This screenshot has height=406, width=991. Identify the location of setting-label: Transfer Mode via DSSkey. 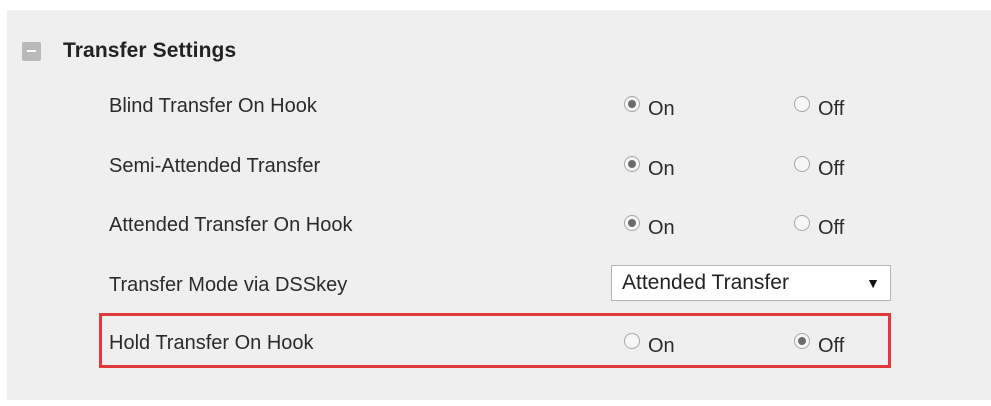
(228, 285).